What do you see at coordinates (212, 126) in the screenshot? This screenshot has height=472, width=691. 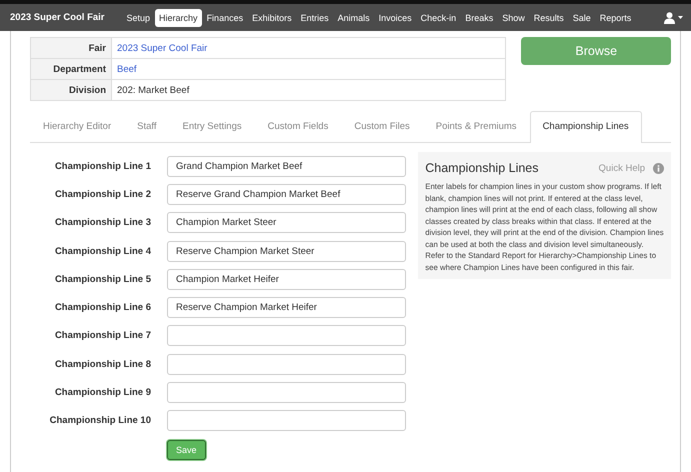 I see `tab: Entry Settings` at bounding box center [212, 126].